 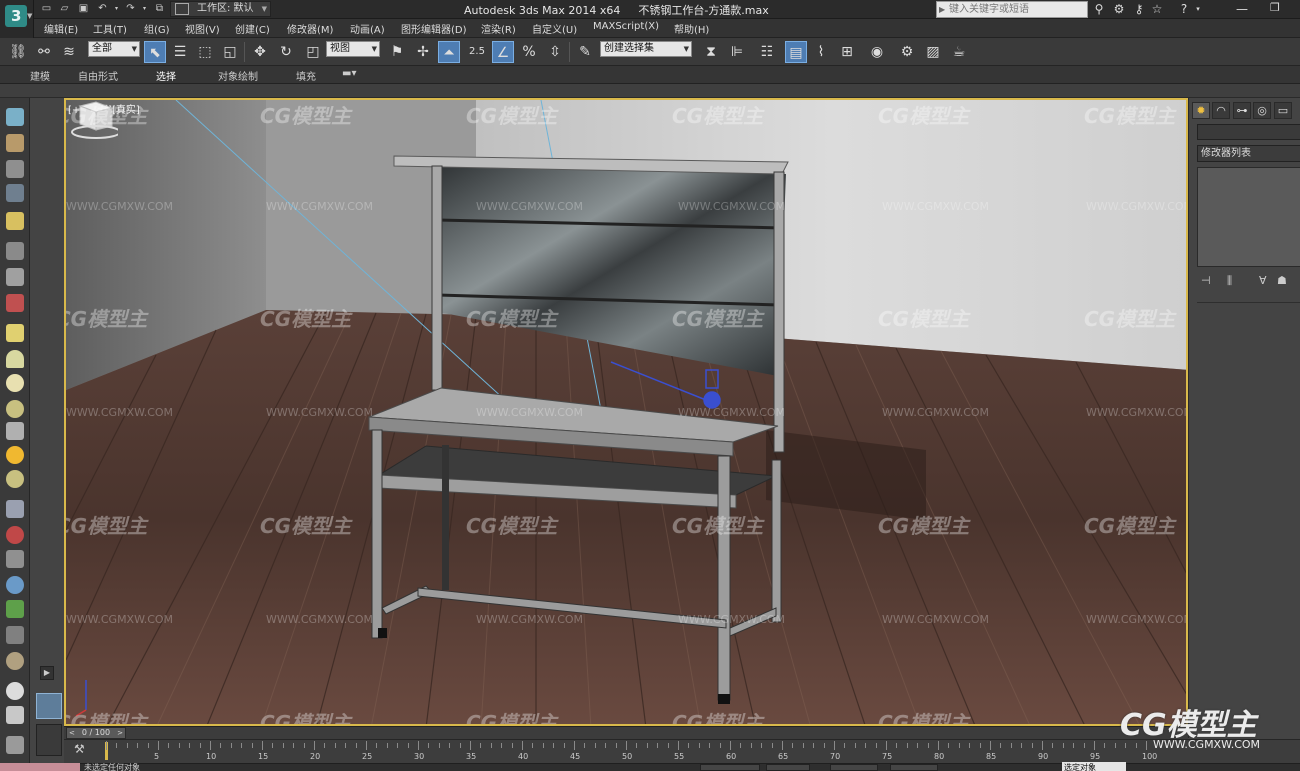 What do you see at coordinates (767, 52) in the screenshot?
I see `layer-manager-icon: ☷` at bounding box center [767, 52].